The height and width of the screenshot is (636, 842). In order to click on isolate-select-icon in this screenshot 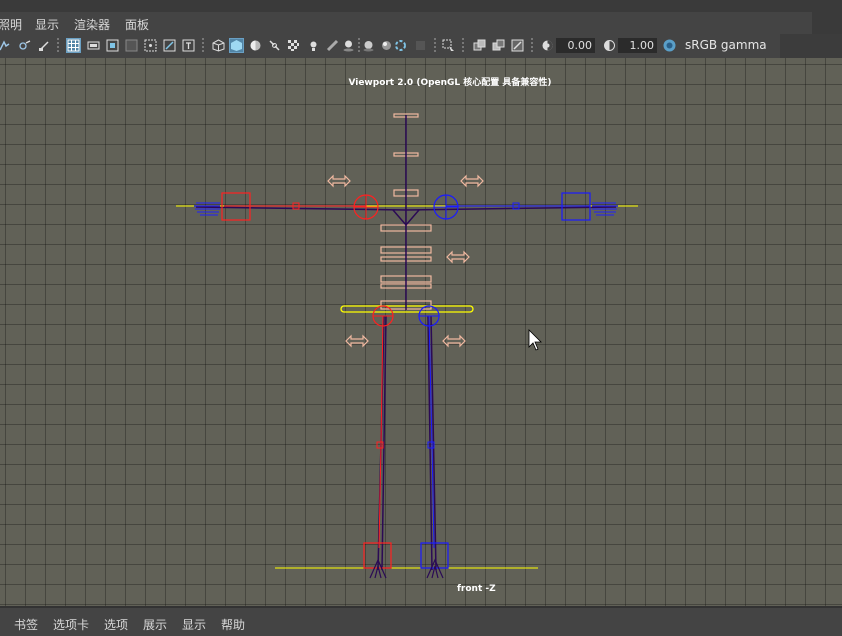, I will do `click(448, 45)`.